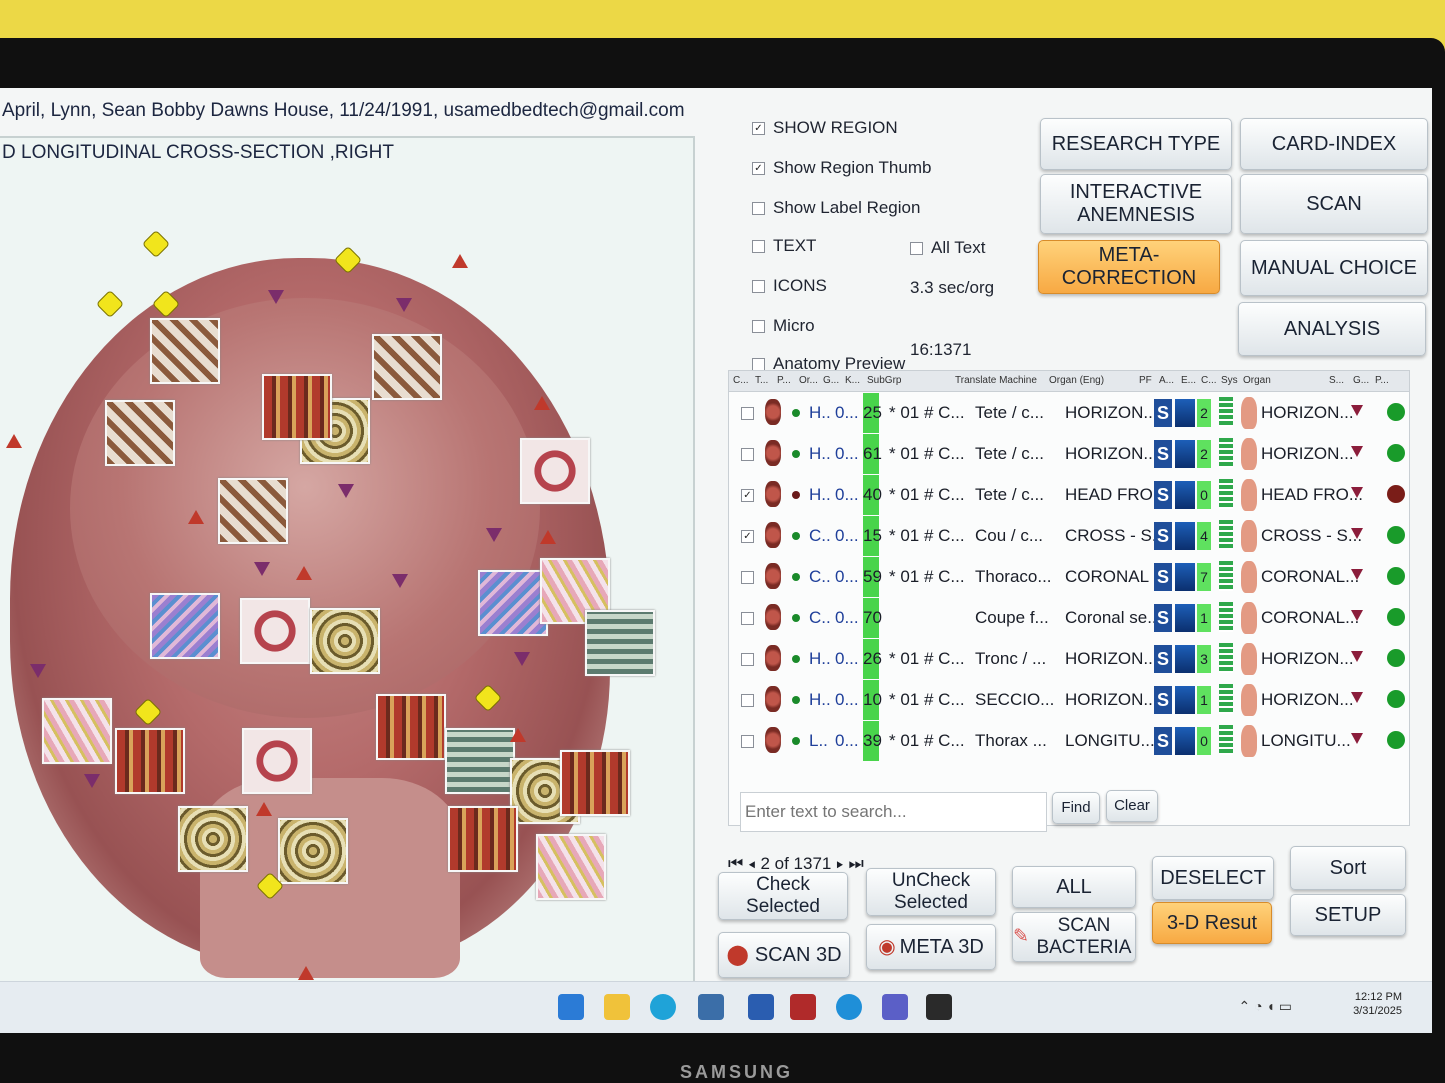  Describe the element at coordinates (758, 209) in the screenshot. I see `show-label-region-checkbox` at that location.